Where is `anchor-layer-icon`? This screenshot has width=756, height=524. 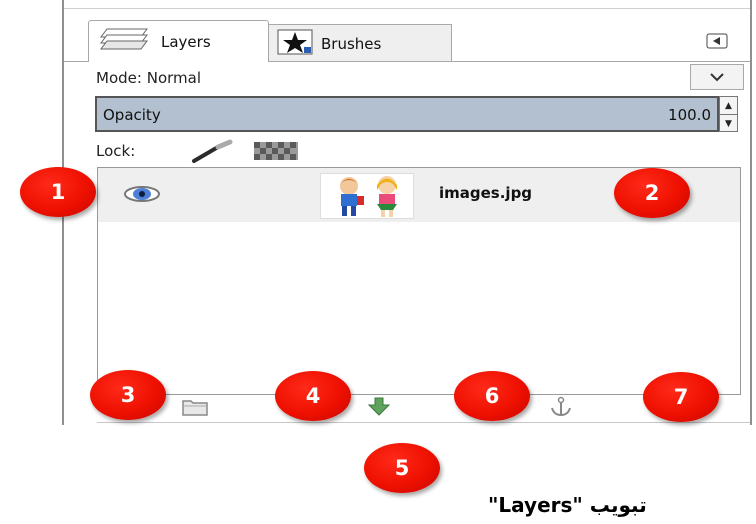
anchor-layer-icon is located at coordinates (561, 409).